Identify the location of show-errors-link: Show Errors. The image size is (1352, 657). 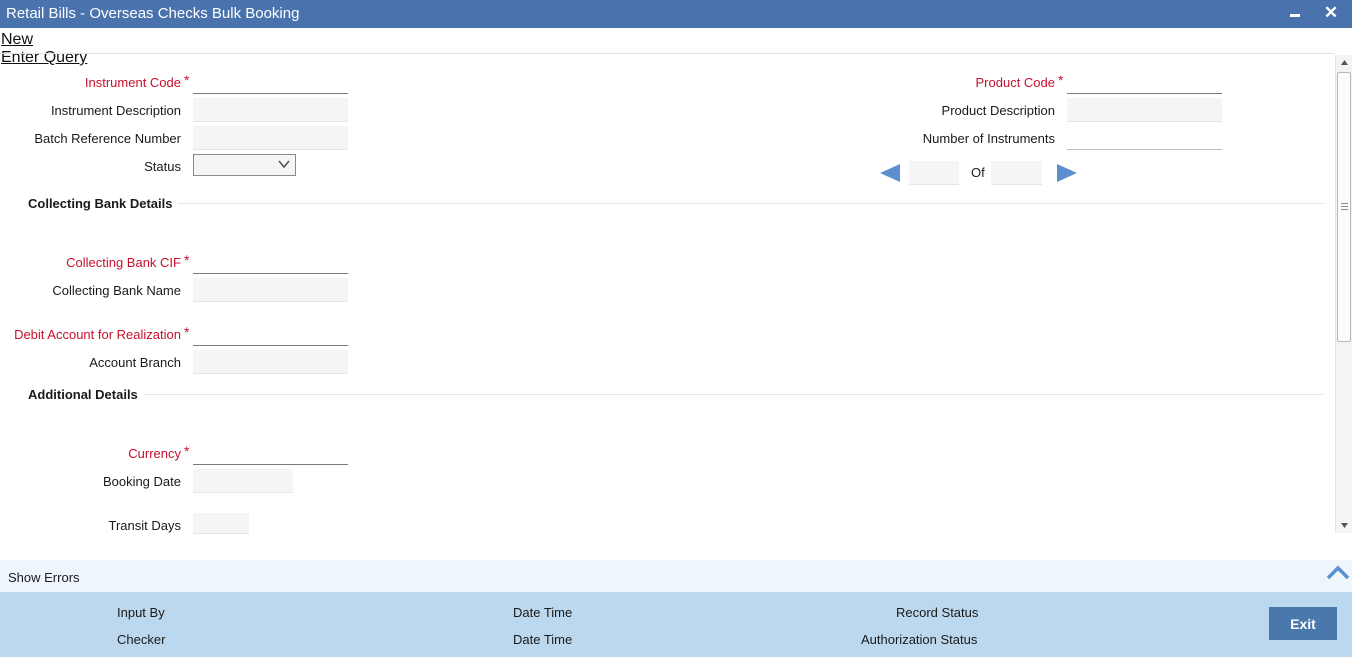
(44, 577).